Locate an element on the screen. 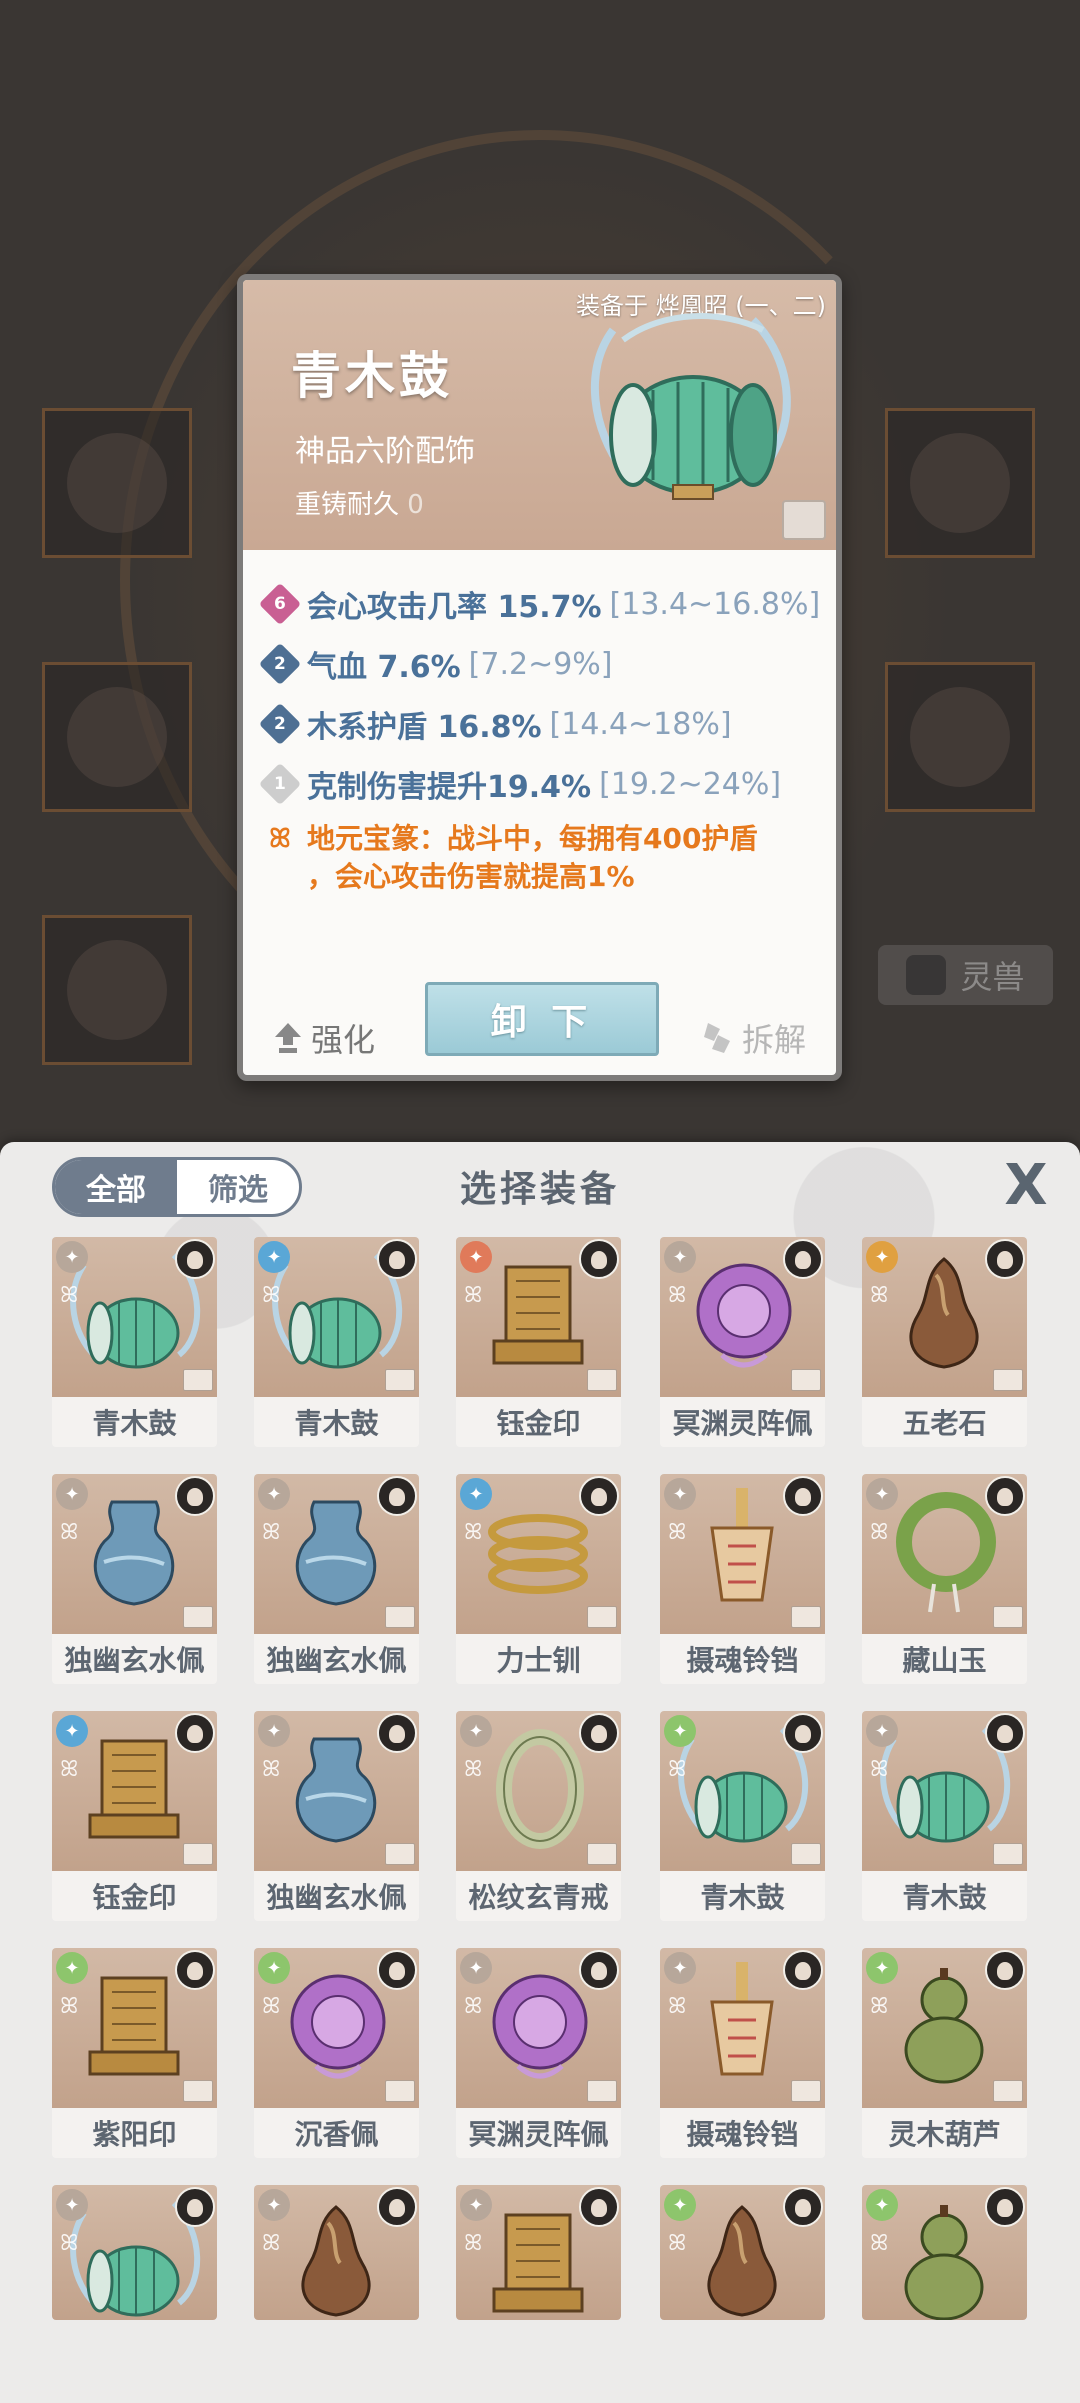 This screenshot has height=2403, width=1080. attribute-text: 气血 7.6% is located at coordinates (384, 667).